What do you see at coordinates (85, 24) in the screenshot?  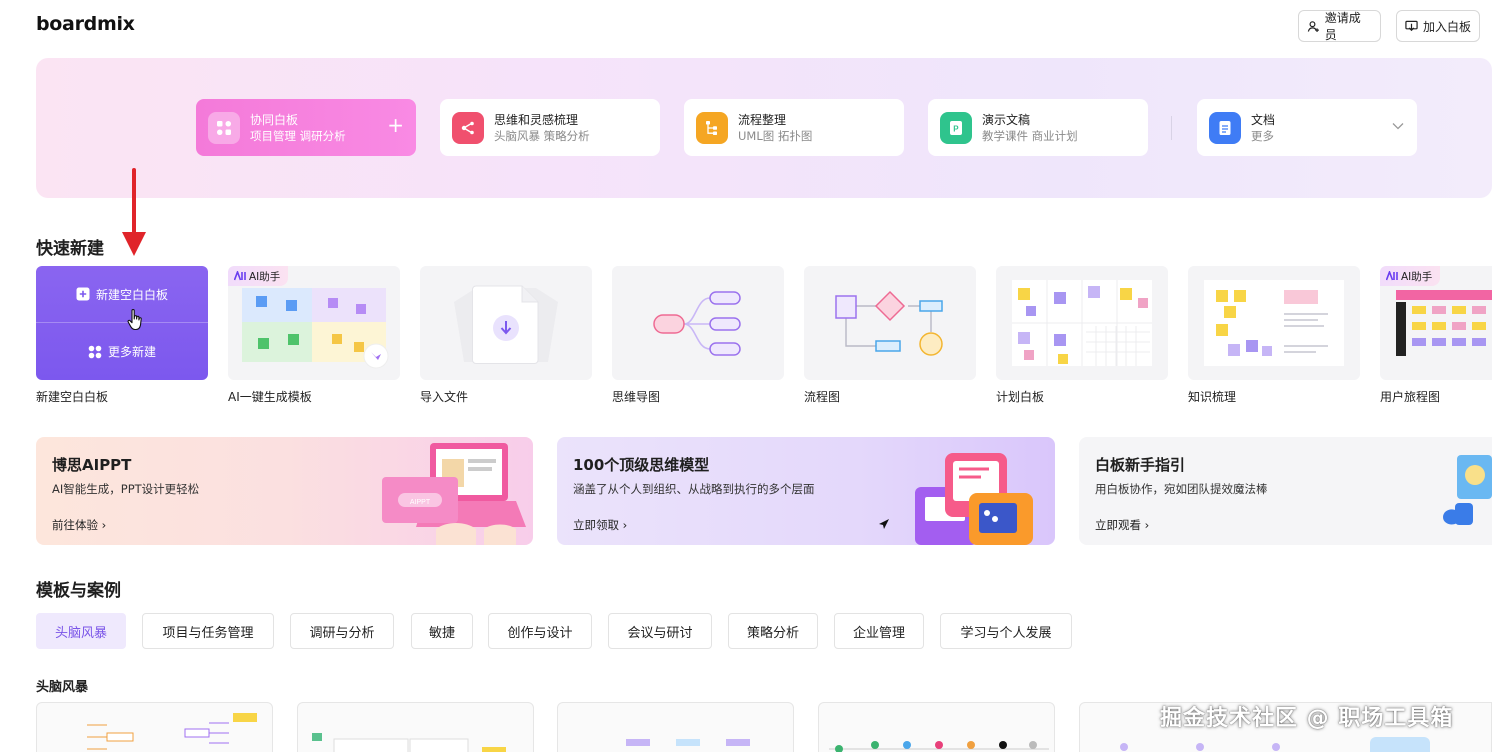 I see `boardmix-logo: boardmix` at bounding box center [85, 24].